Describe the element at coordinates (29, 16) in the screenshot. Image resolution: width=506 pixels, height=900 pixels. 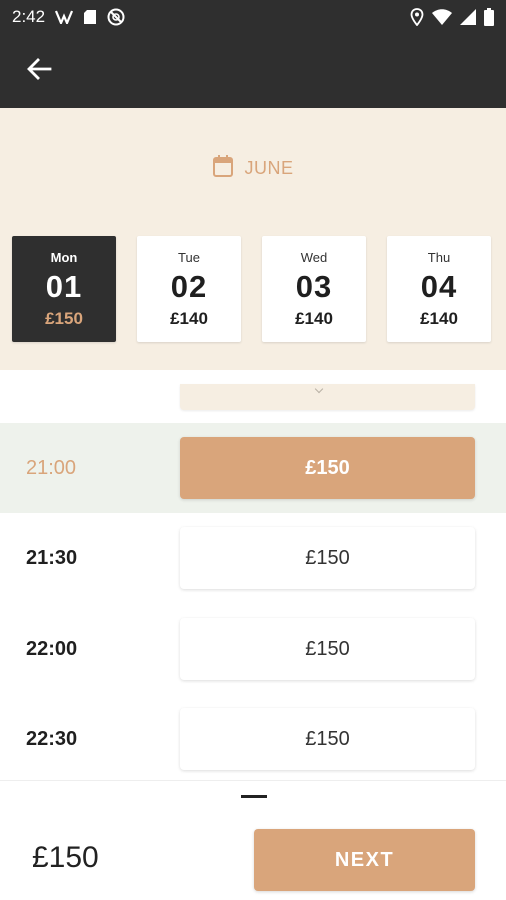
I see `status-time: 2:42` at that location.